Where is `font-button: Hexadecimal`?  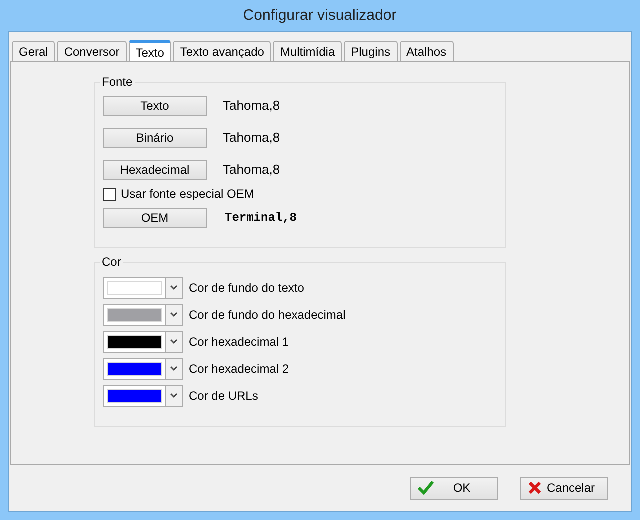
font-button: Hexadecimal is located at coordinates (155, 170).